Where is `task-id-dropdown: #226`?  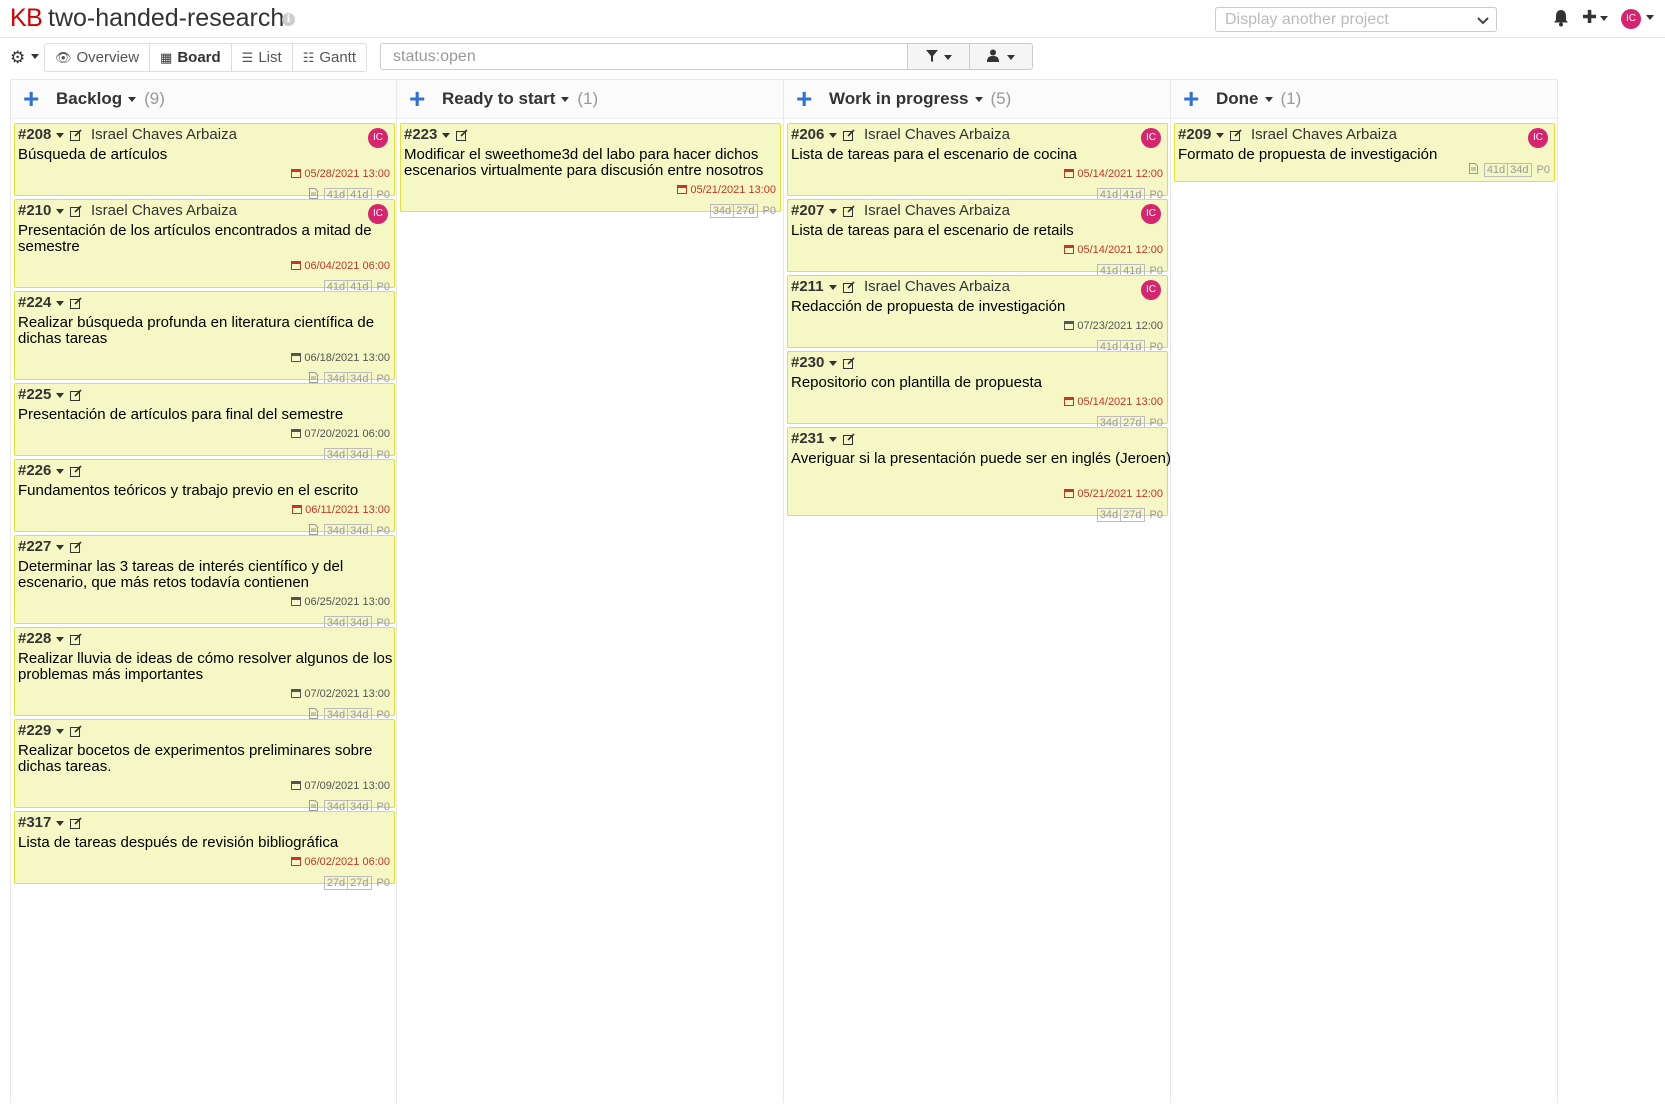 task-id-dropdown: #226 is located at coordinates (41, 470).